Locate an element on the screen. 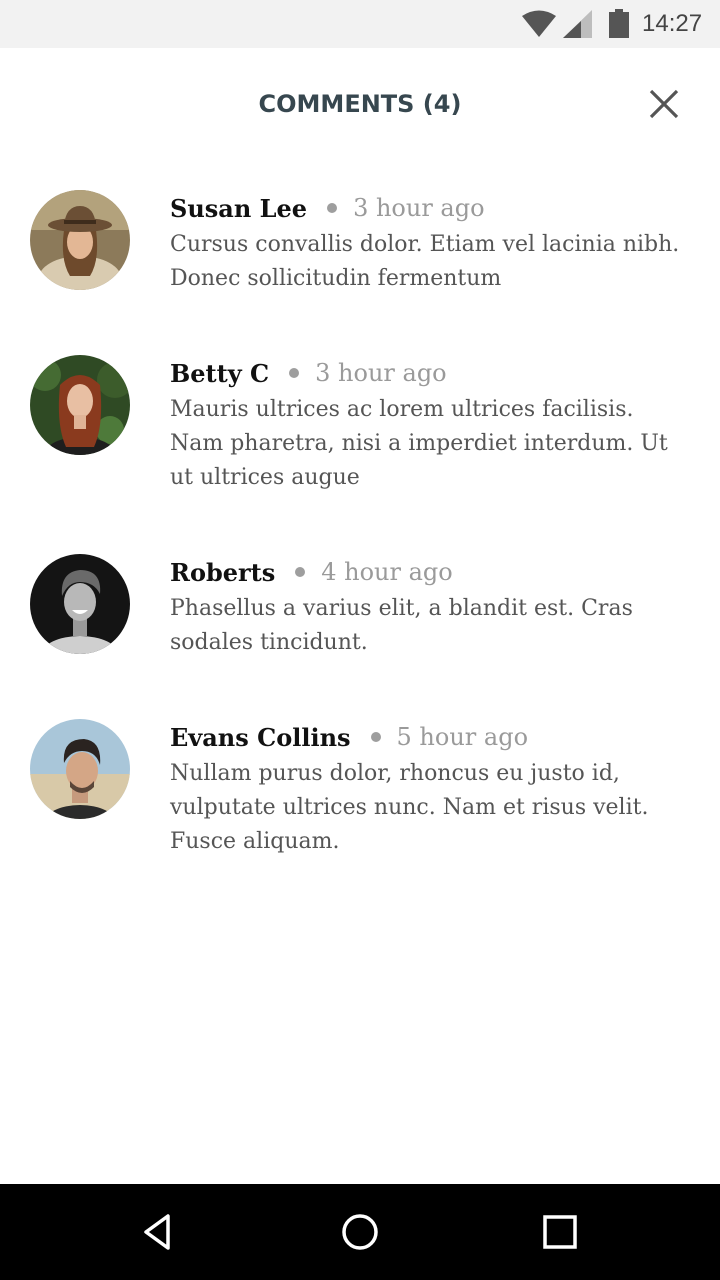 Image resolution: width=720 pixels, height=1280 pixels. home-icon is located at coordinates (360, 1232).